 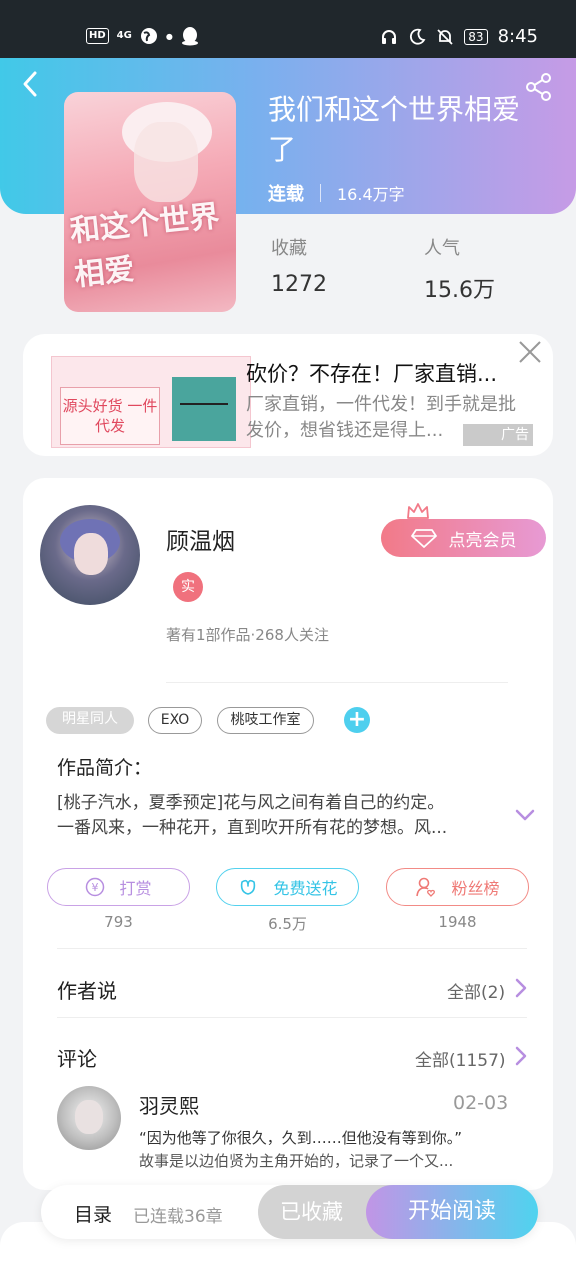 I want to click on bell-off-icon, so click(x=445, y=37).